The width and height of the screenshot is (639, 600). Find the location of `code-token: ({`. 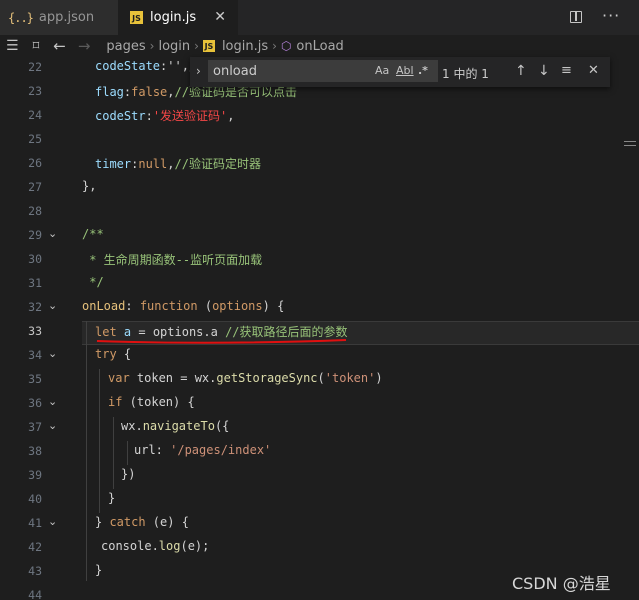

code-token: ({ is located at coordinates (222, 426).